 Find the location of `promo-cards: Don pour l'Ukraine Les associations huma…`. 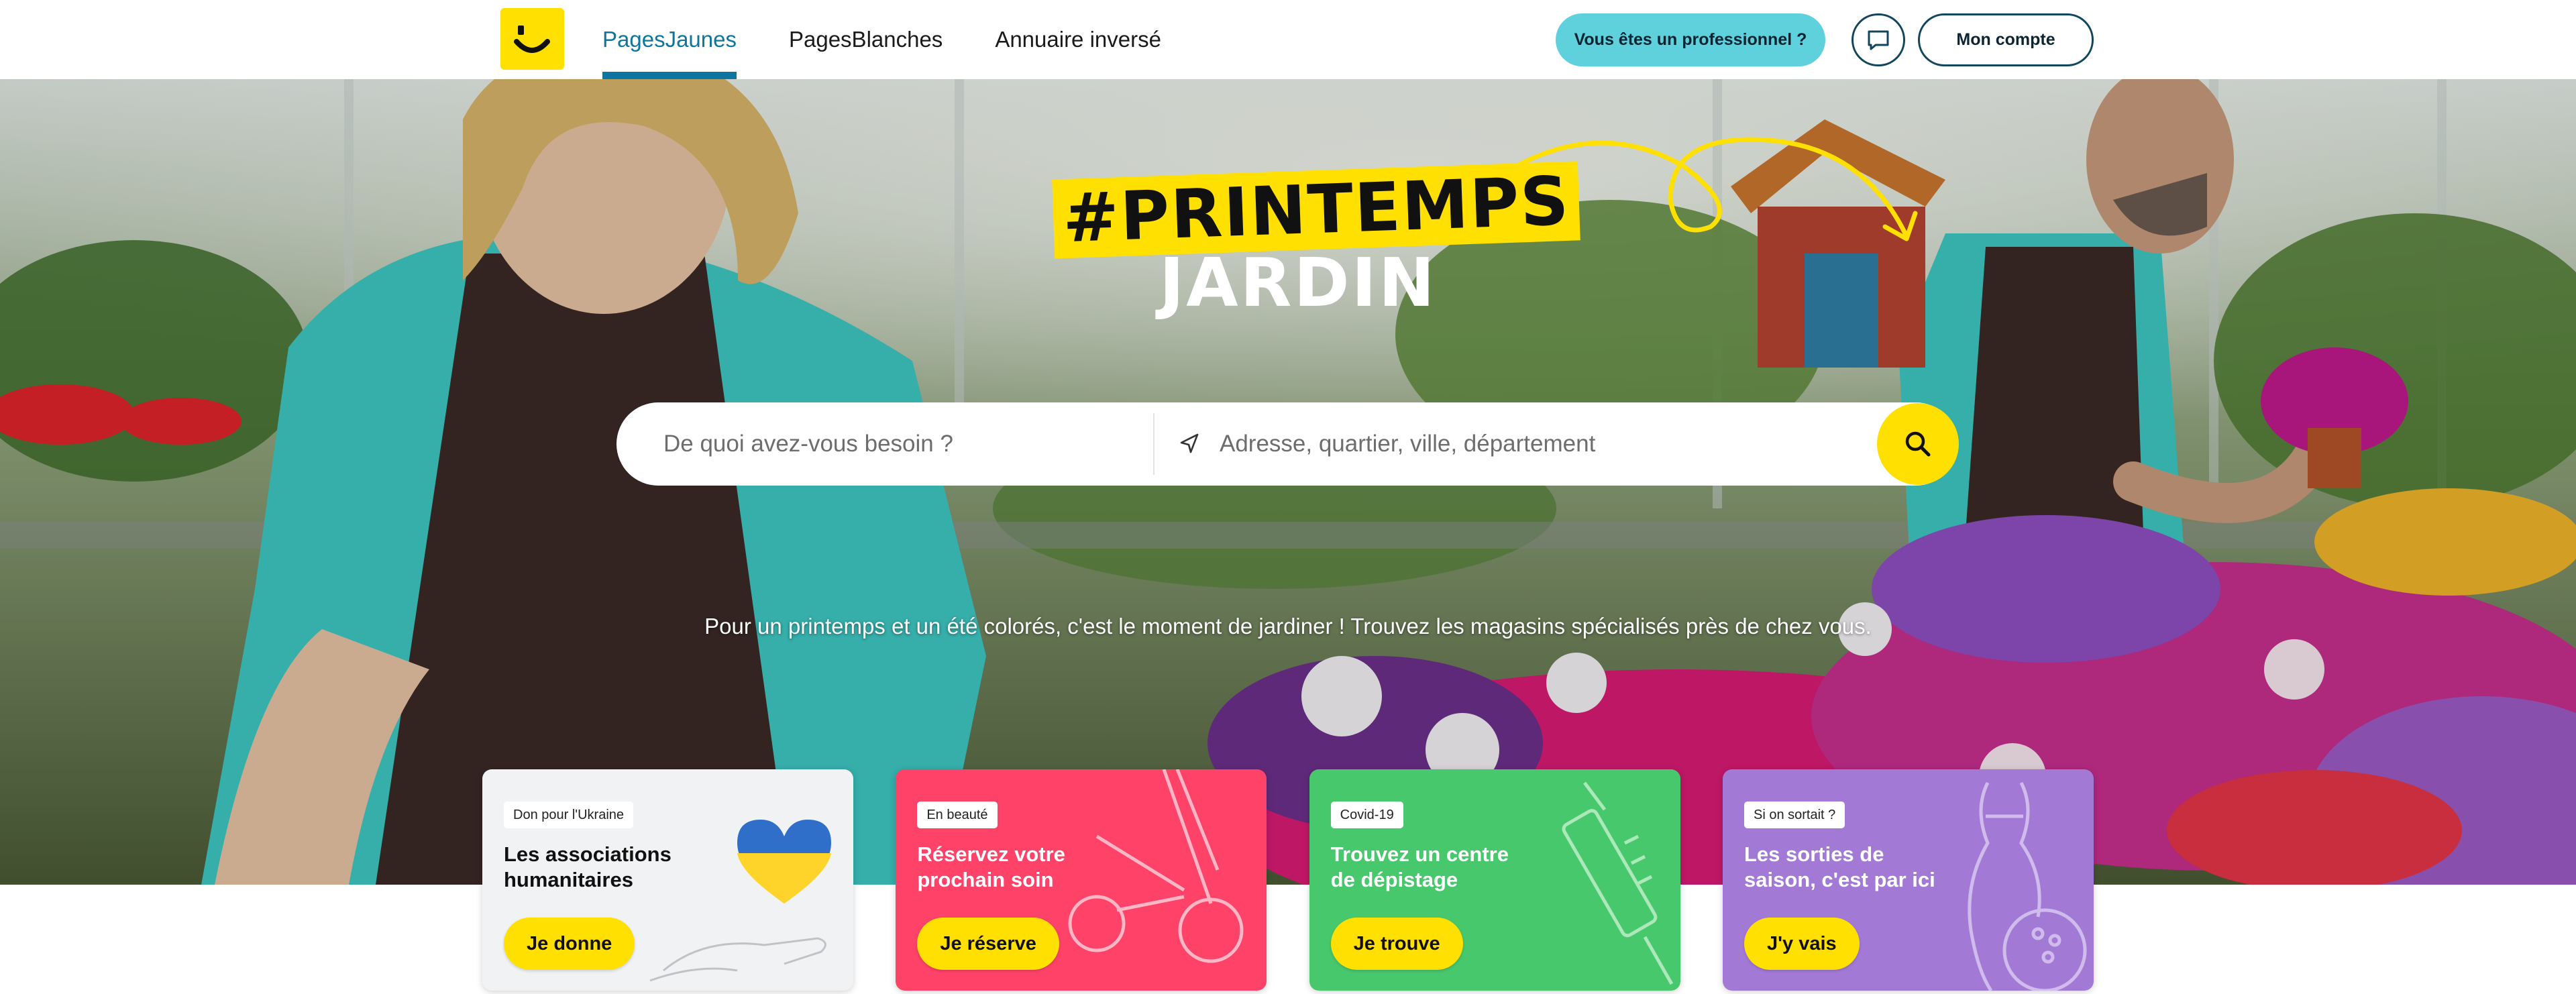

promo-cards: Don pour l'Ukraine Les associations huma… is located at coordinates (1288, 881).